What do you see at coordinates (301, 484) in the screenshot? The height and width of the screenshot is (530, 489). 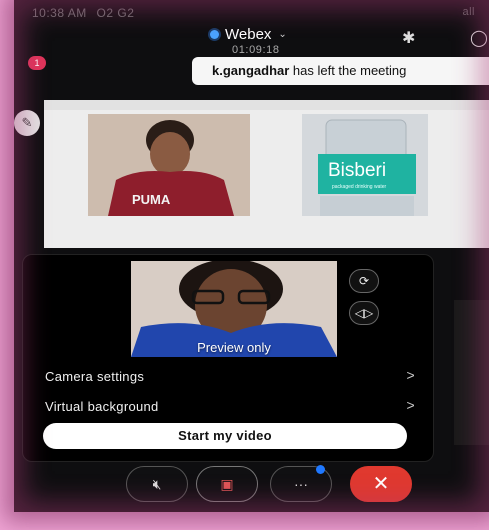 I see `more-icon: ···` at bounding box center [301, 484].